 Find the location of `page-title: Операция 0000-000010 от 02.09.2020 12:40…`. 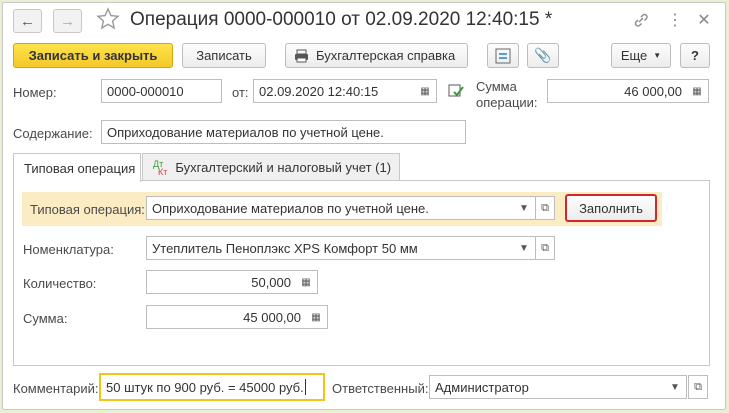

page-title: Операция 0000-000010 от 02.09.2020 12:40… is located at coordinates (341, 19).